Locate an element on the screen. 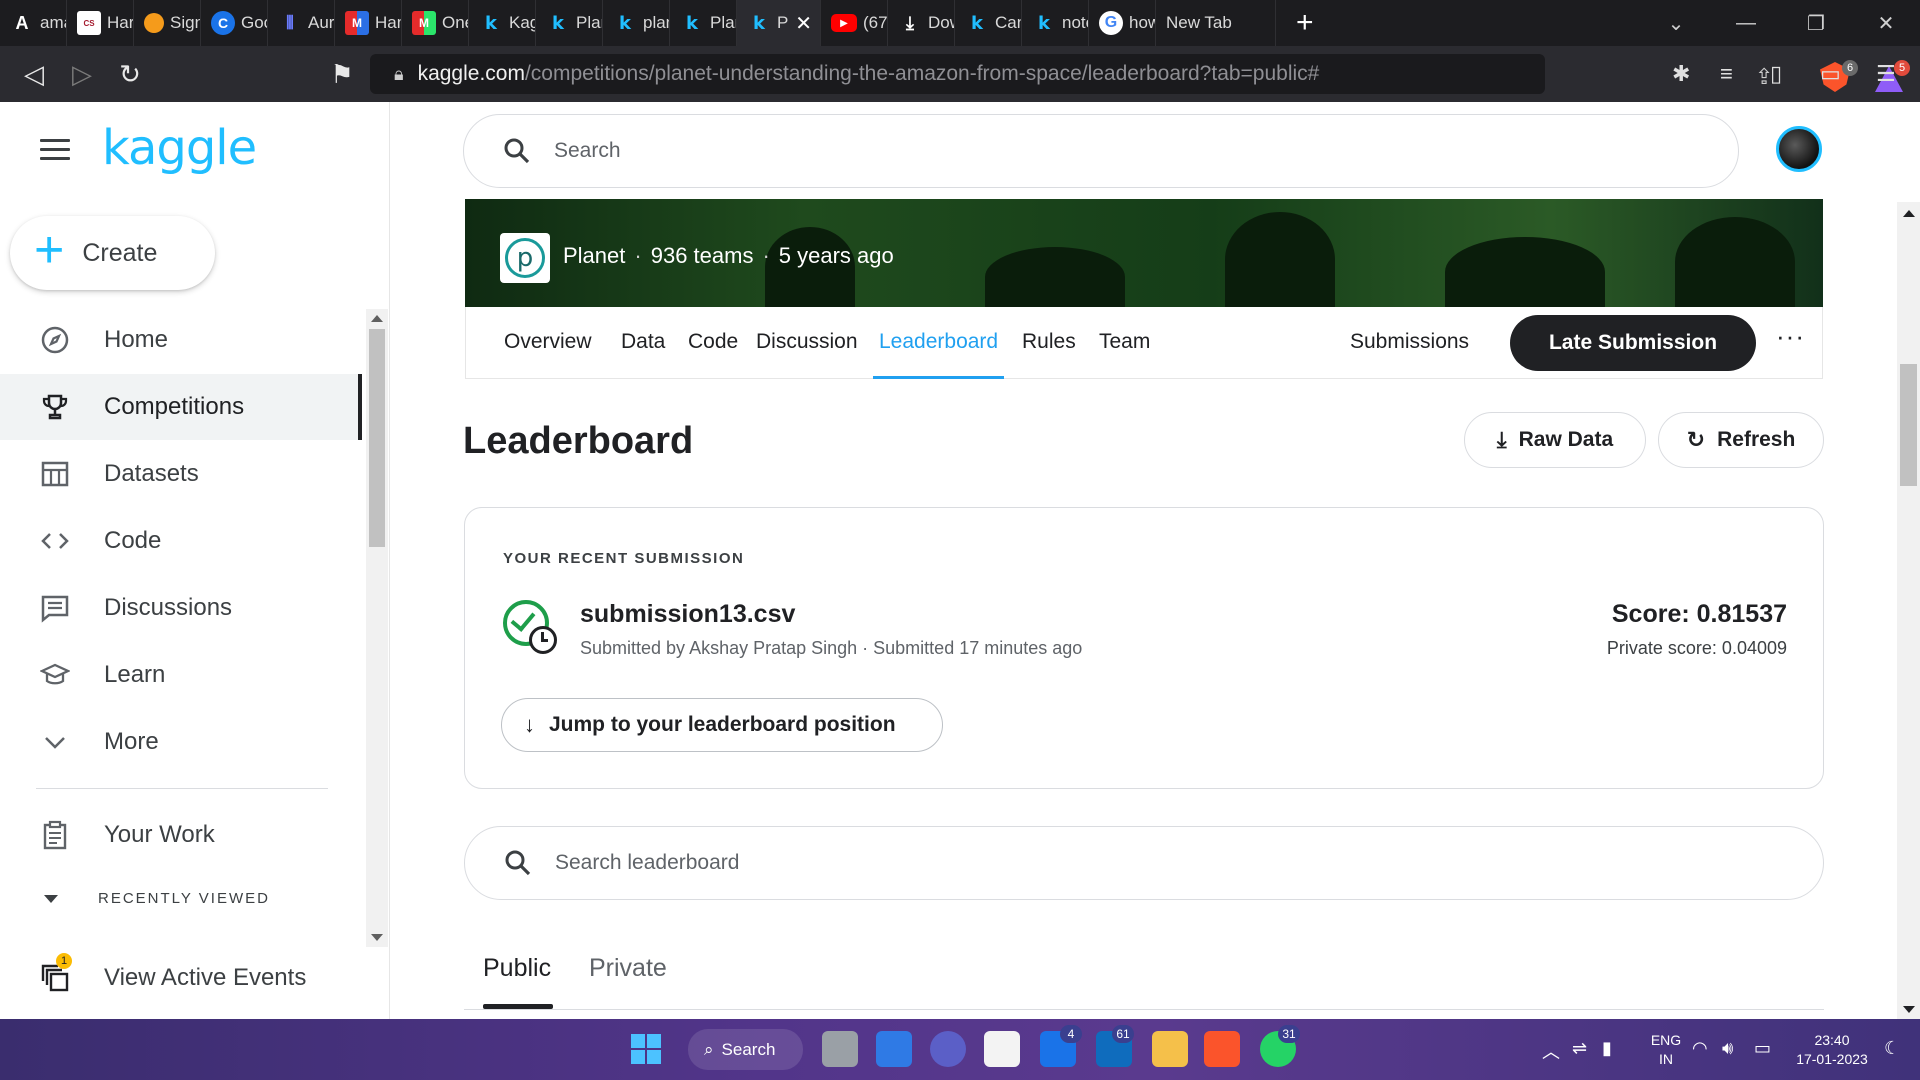 This screenshot has width=1920, height=1080. task-view-icon is located at coordinates (840, 1049).